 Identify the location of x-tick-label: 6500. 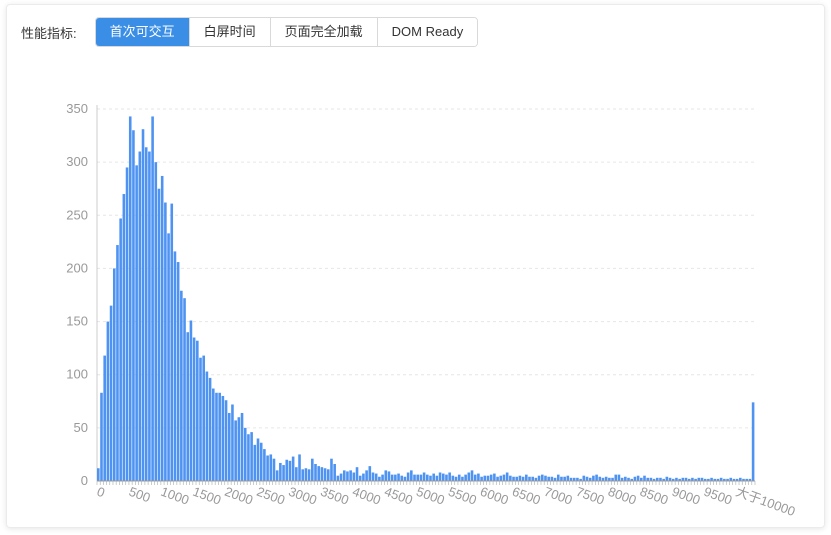
(526, 496).